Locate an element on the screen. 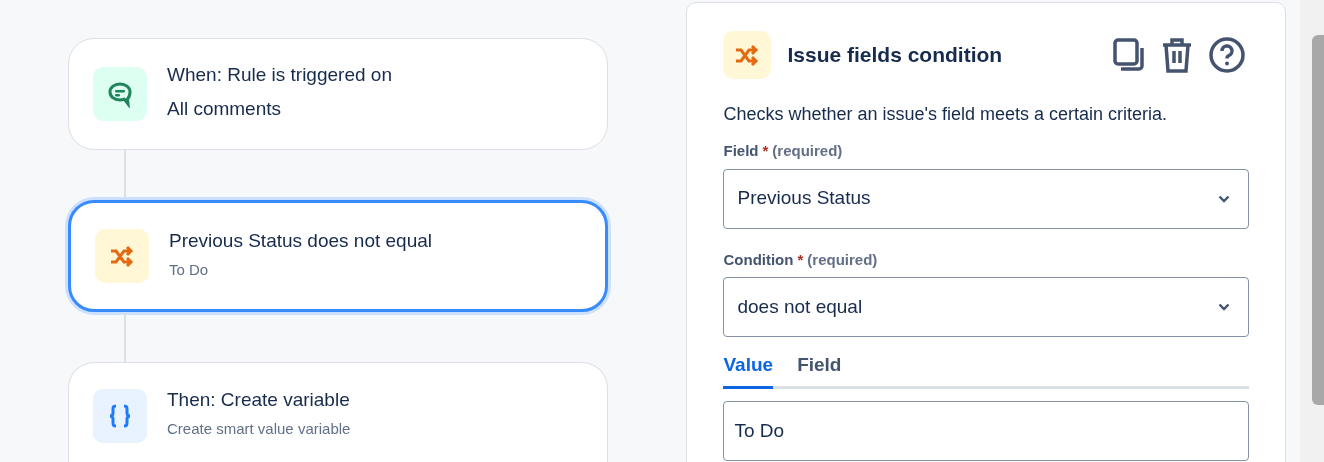 This screenshot has width=1324, height=462. copy-icon is located at coordinates (1129, 55).